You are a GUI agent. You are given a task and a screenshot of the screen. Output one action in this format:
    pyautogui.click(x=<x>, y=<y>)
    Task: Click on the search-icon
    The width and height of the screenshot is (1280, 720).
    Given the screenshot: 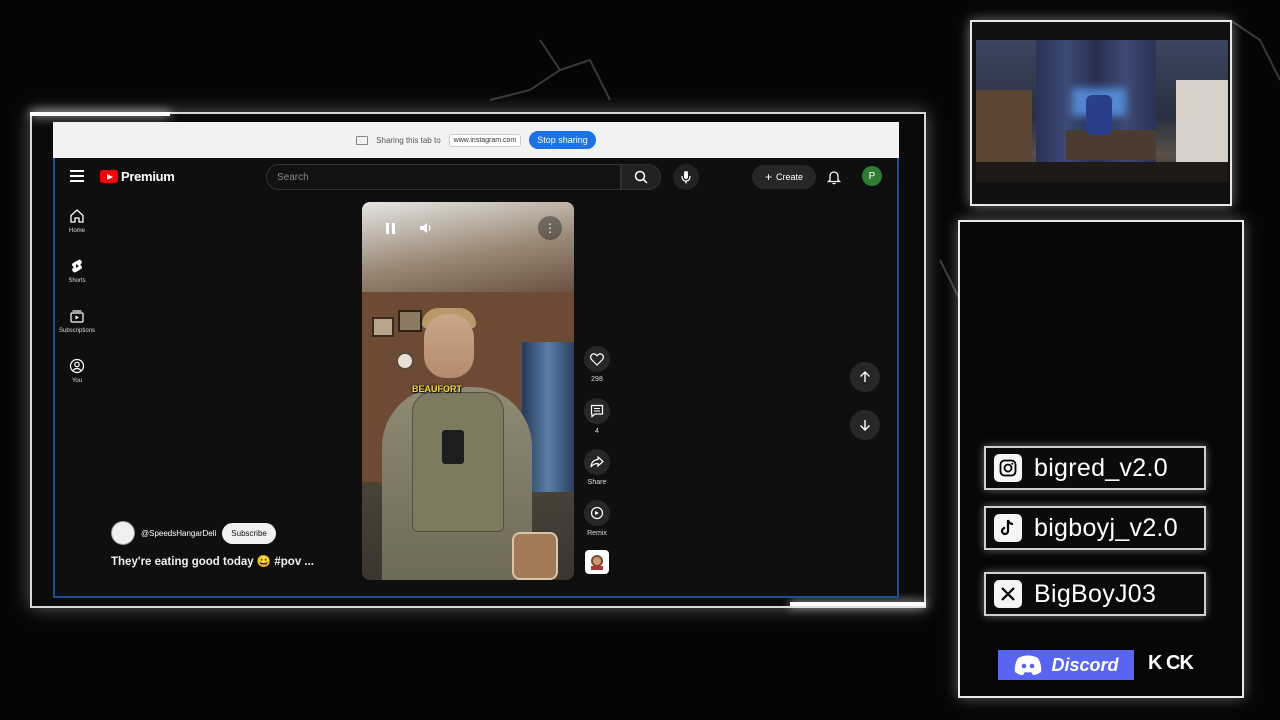 What is the action you would take?
    pyautogui.click(x=641, y=177)
    